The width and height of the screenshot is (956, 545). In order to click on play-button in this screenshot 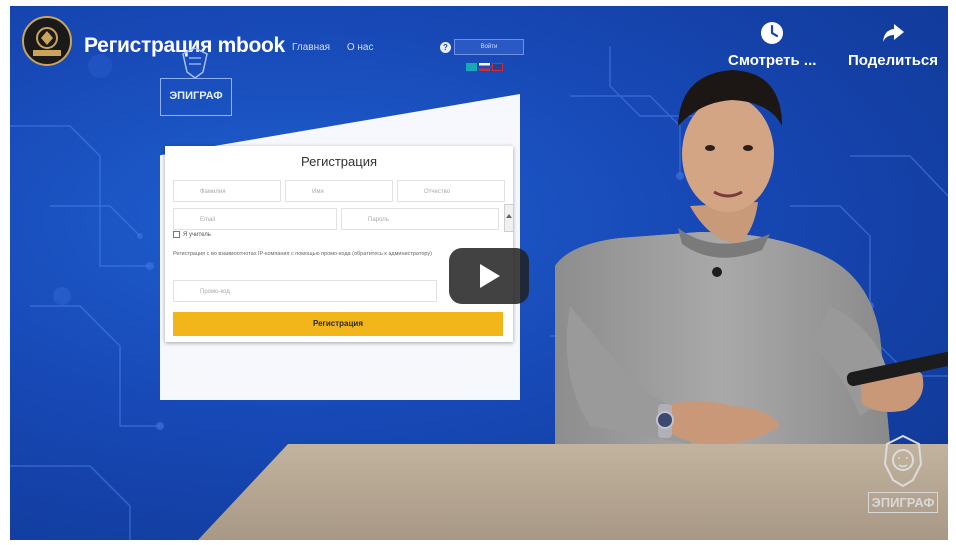, I will do `click(489, 276)`.